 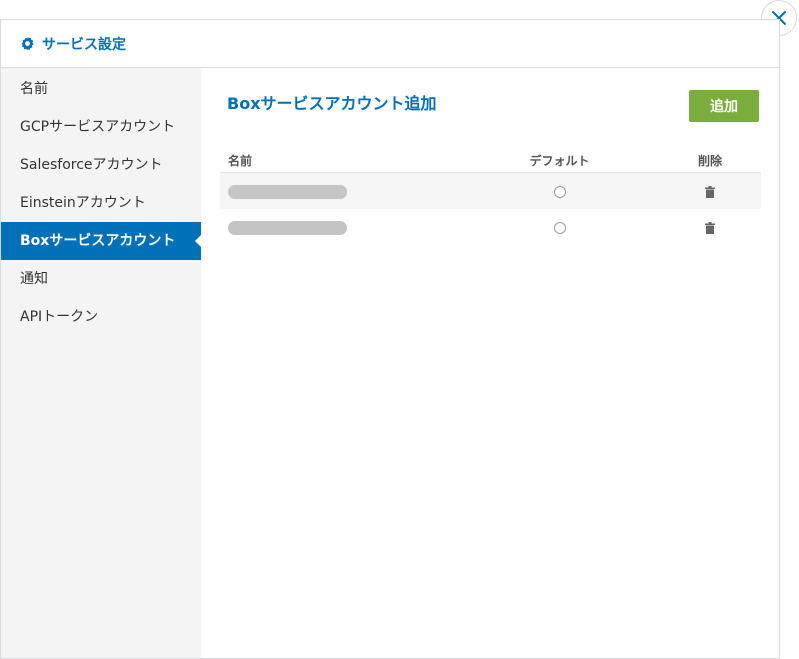 I want to click on sidebar-item-label: Einsteinアカウント, so click(x=83, y=203).